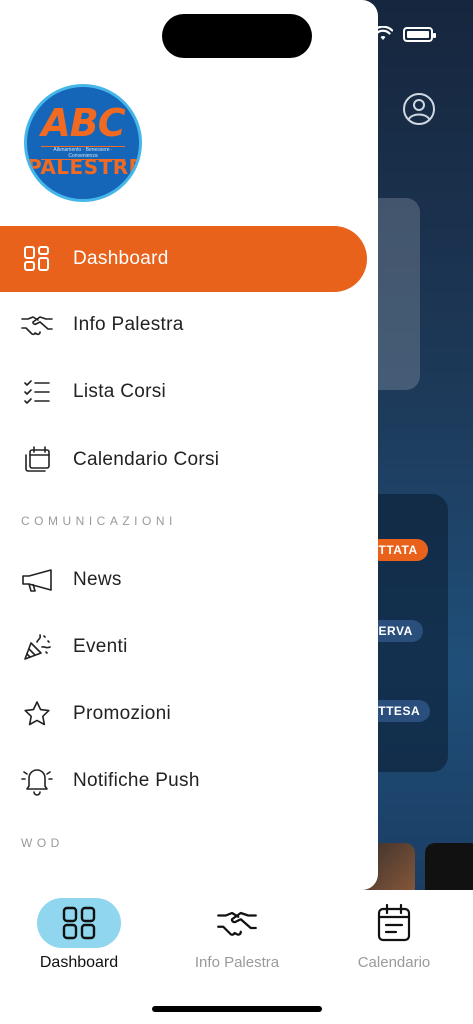 This screenshot has width=473, height=1024. What do you see at coordinates (37, 580) in the screenshot?
I see `megaphone-icon` at bounding box center [37, 580].